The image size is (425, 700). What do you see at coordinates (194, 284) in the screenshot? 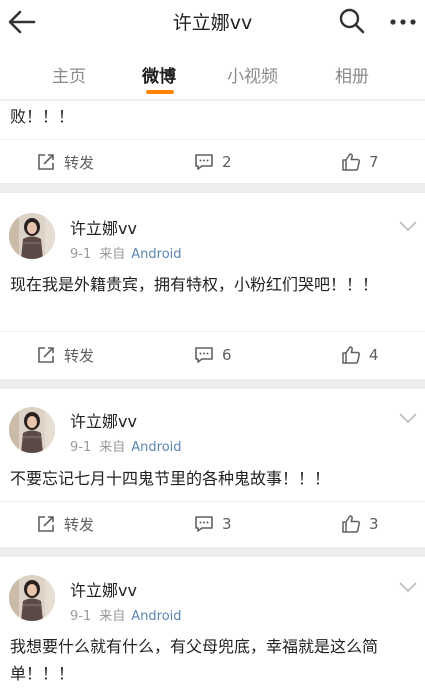
I see `post-text: 现在我是外籍贵宾，拥有特权，小粉红们哭吧！！！` at bounding box center [194, 284].